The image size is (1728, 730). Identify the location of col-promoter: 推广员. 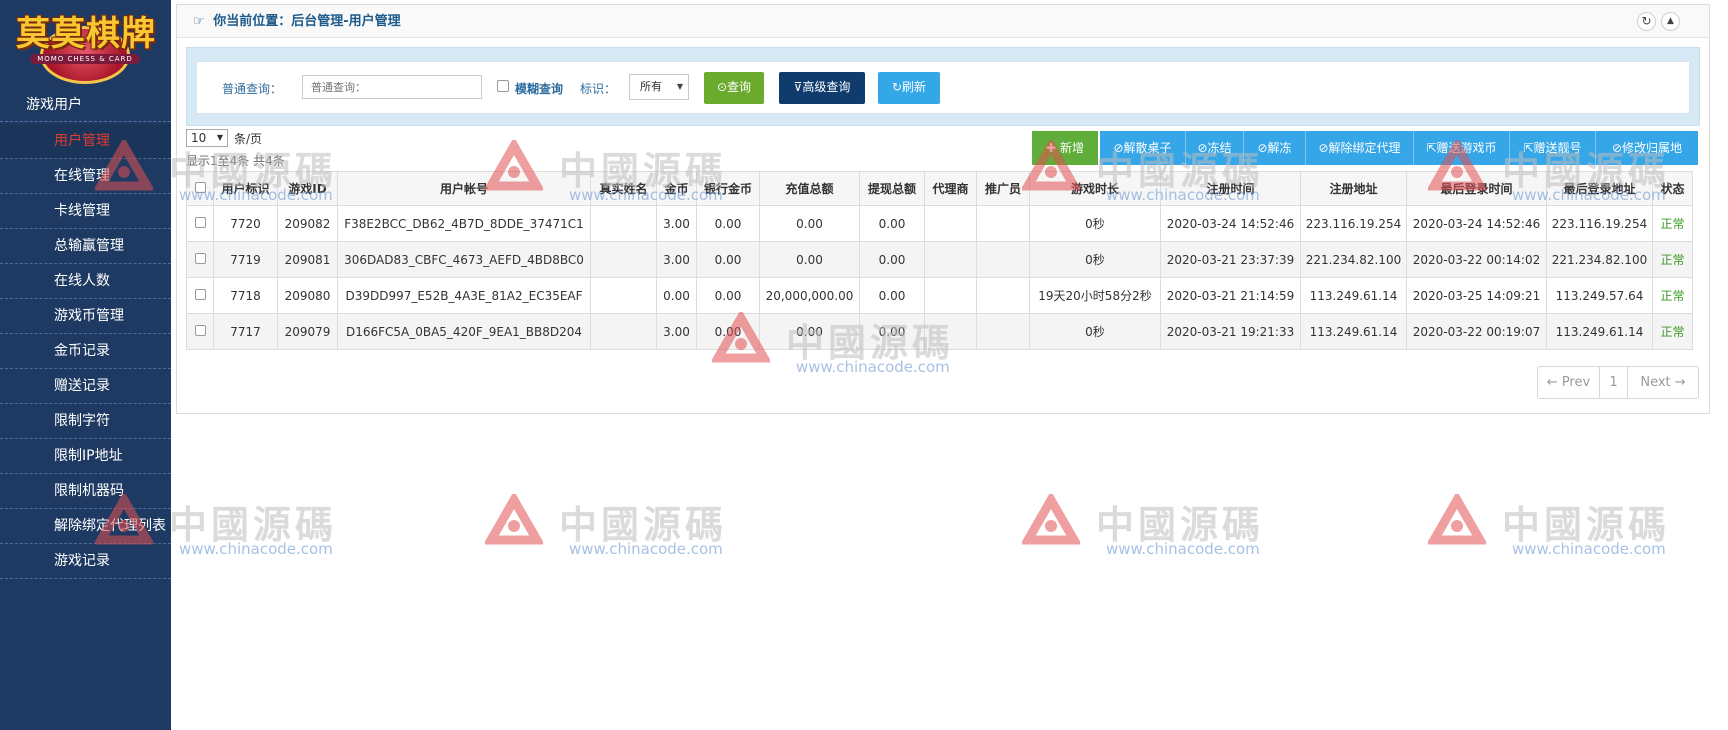
(1003, 188).